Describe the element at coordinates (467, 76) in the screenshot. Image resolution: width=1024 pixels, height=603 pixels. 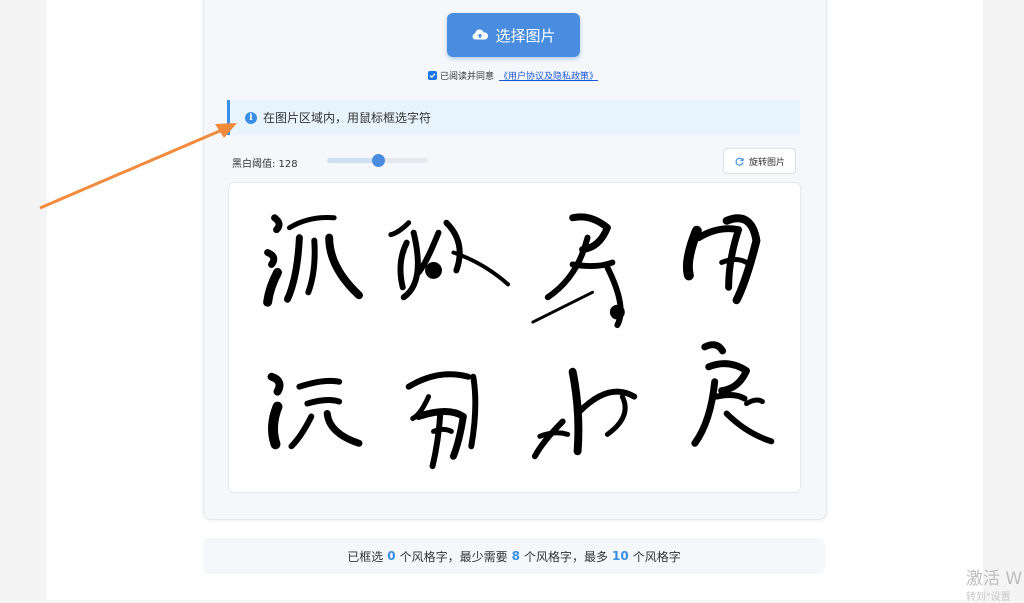
I see `agreement-text: 已阅读并同意` at that location.